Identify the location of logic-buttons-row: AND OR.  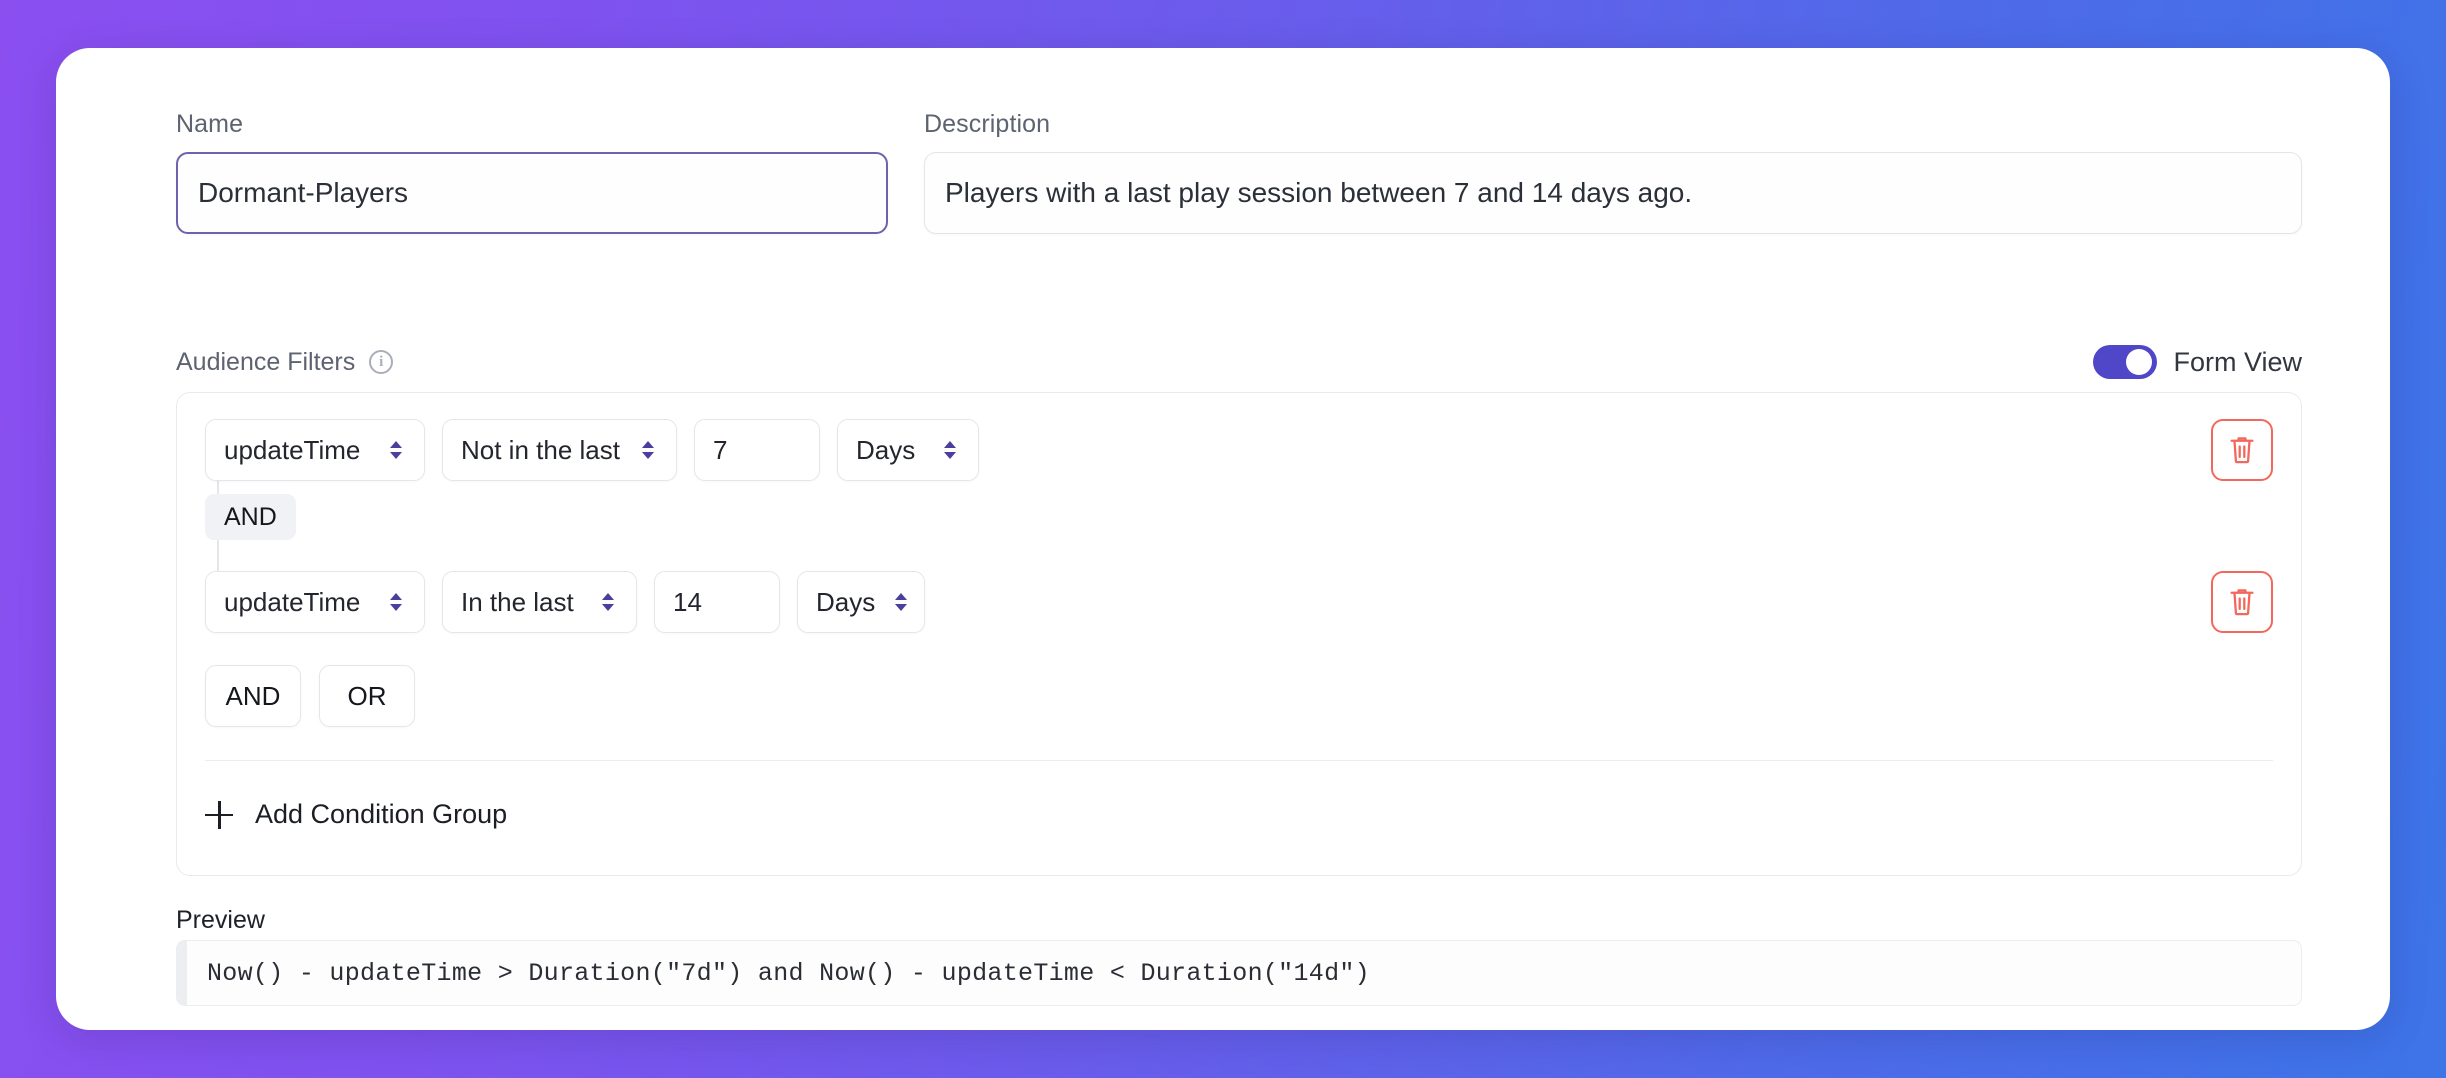
(1239, 696).